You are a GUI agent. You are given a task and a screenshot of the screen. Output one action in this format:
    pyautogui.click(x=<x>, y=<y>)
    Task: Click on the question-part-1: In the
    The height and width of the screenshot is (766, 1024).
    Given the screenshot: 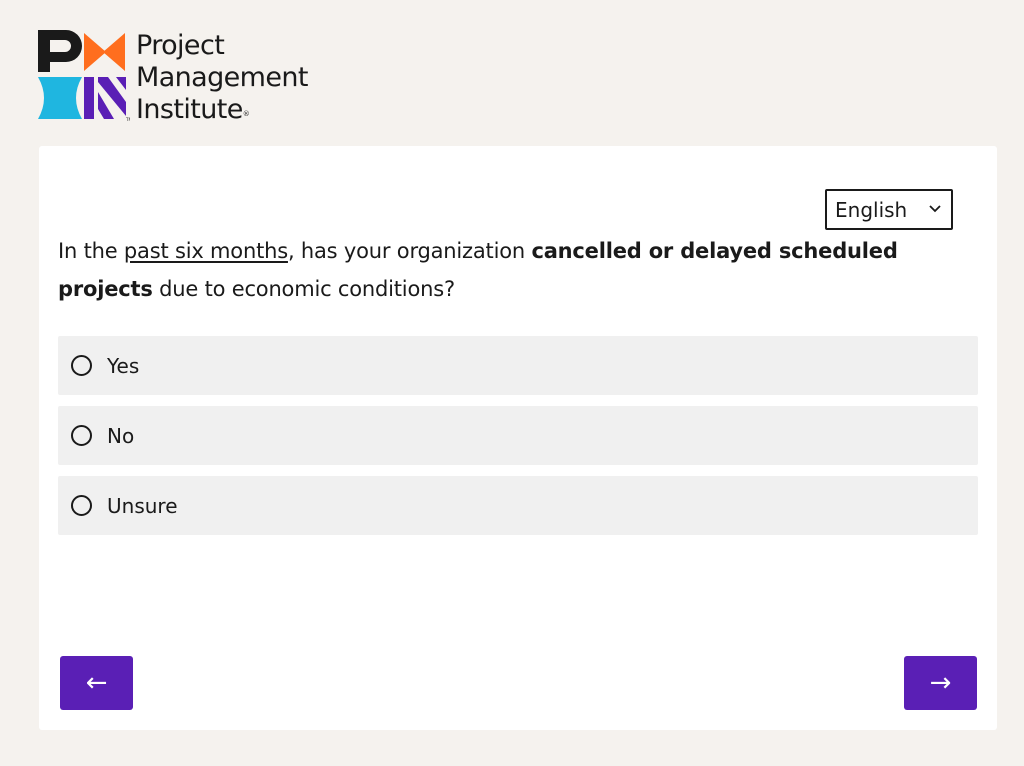 What is the action you would take?
    pyautogui.click(x=91, y=251)
    